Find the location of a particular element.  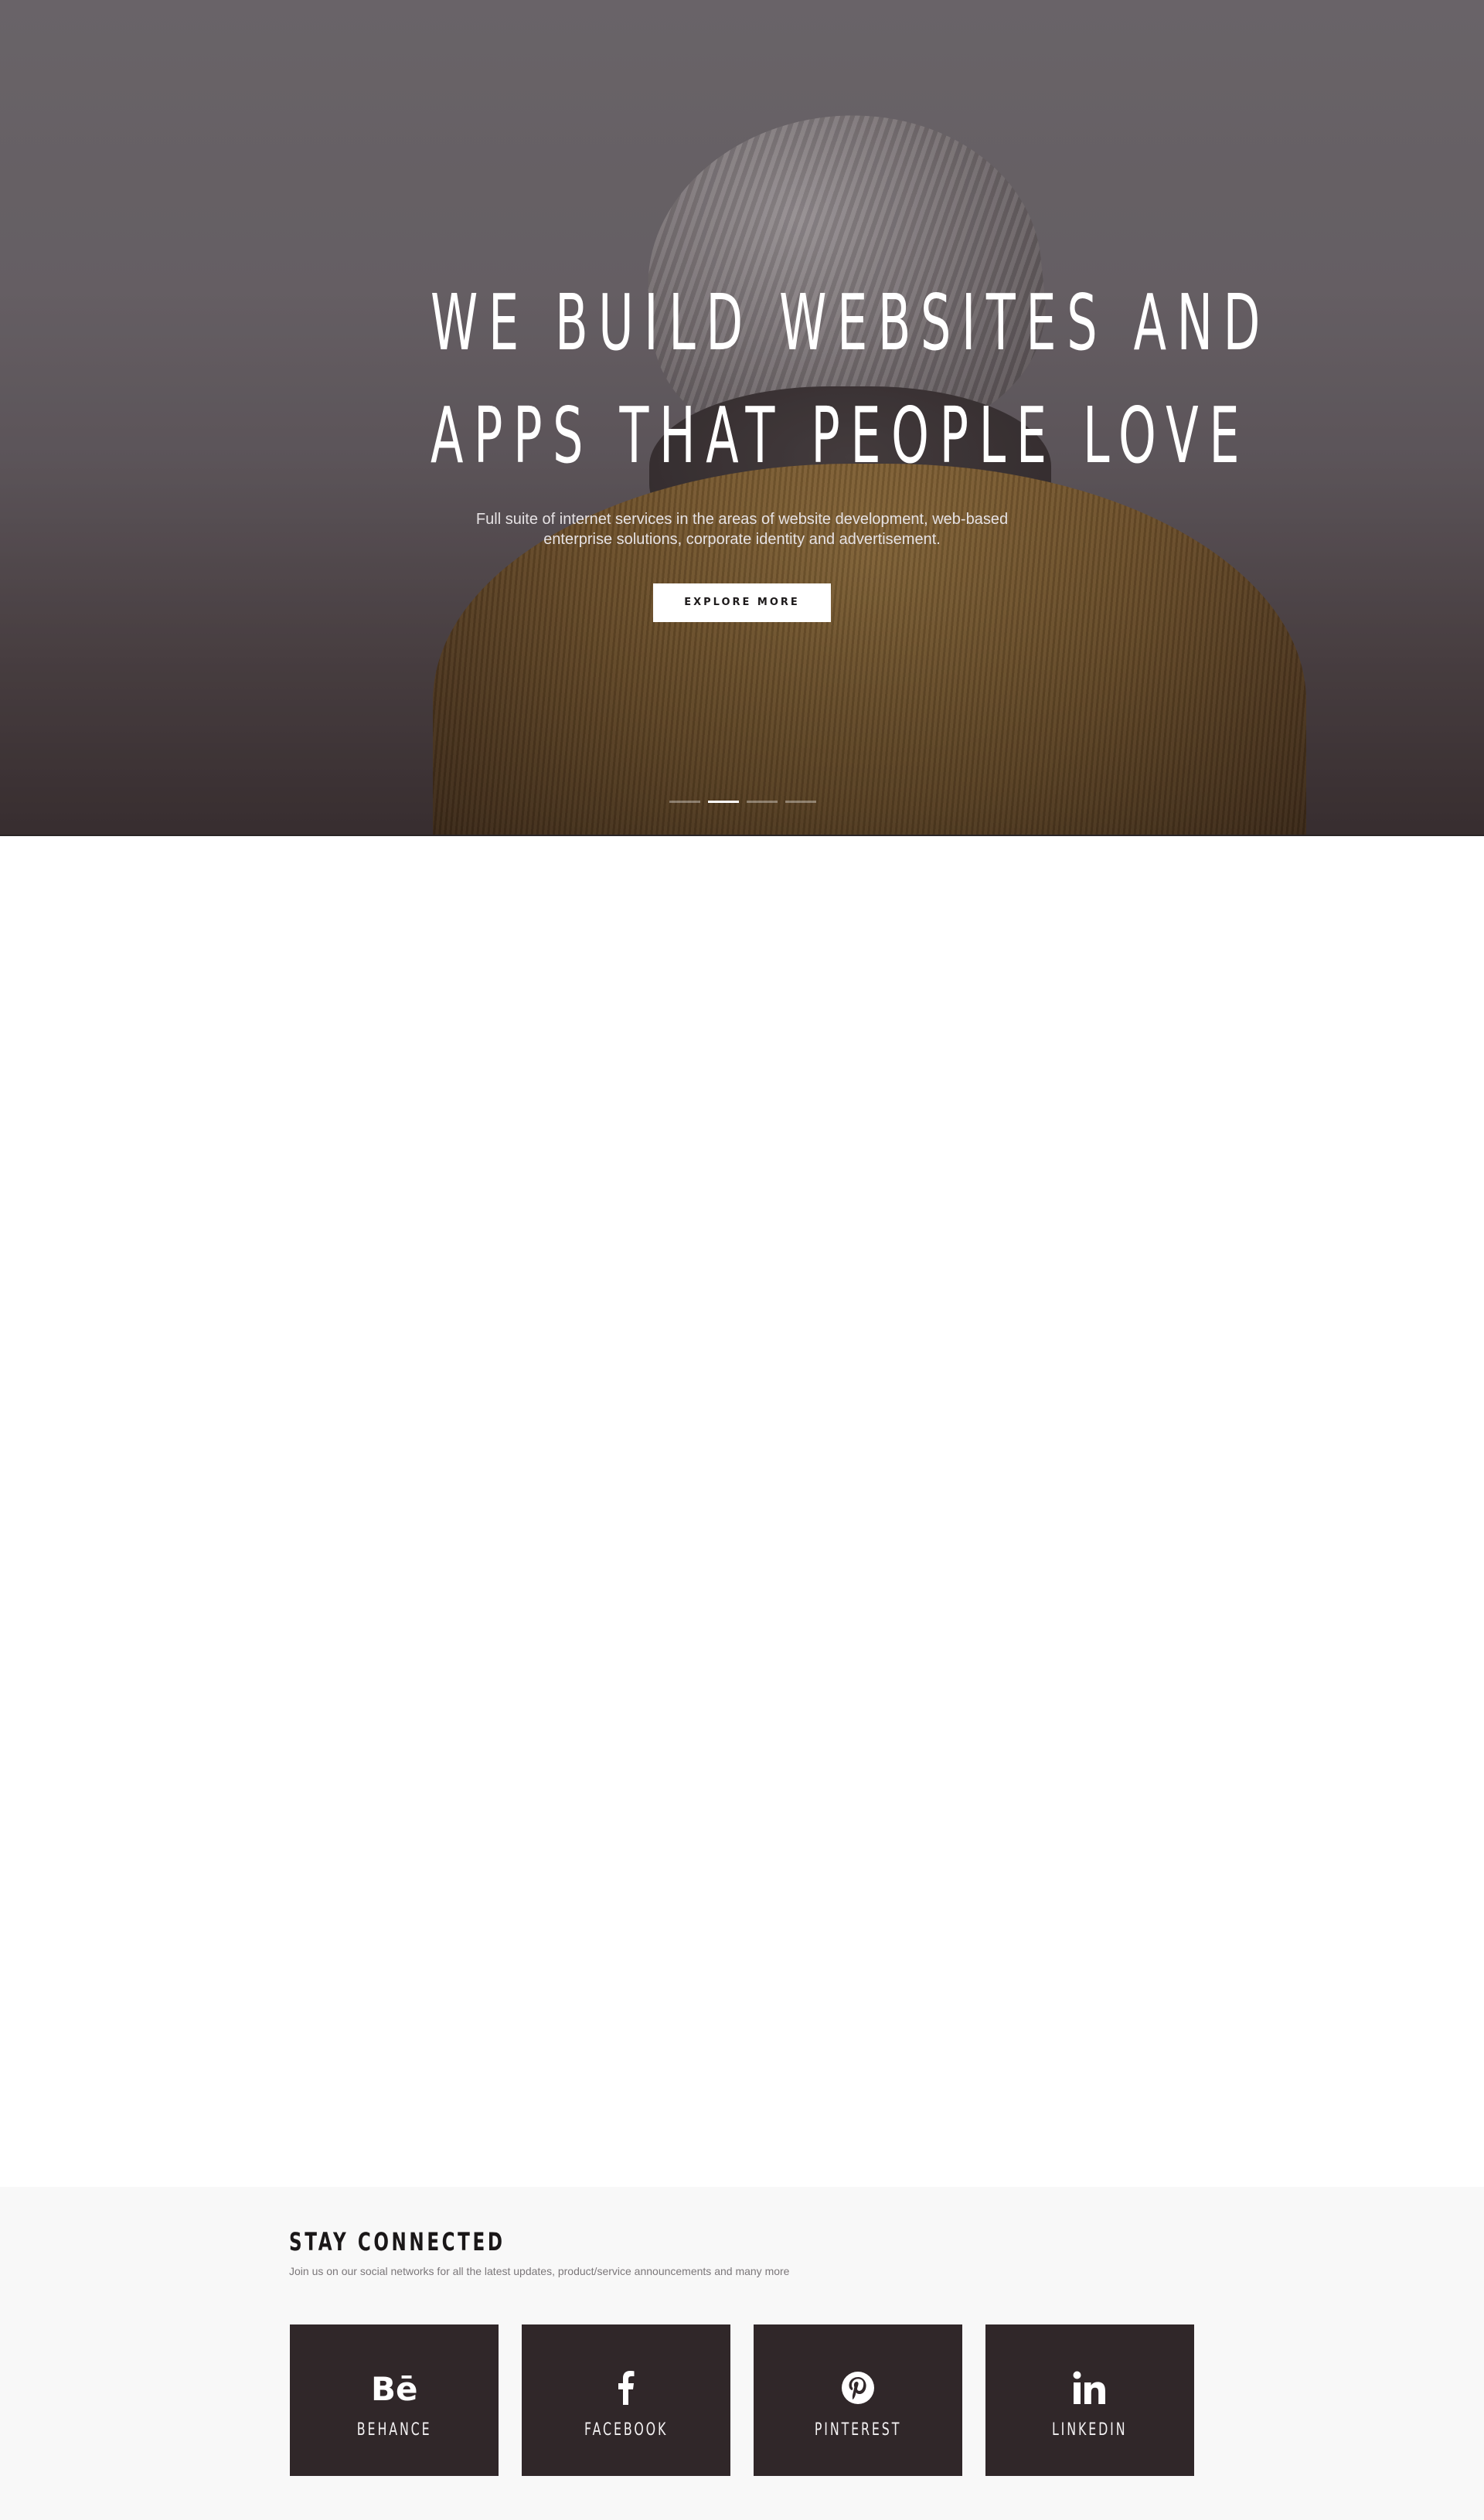

explore-more-button: EXPLORE MORE is located at coordinates (742, 602).